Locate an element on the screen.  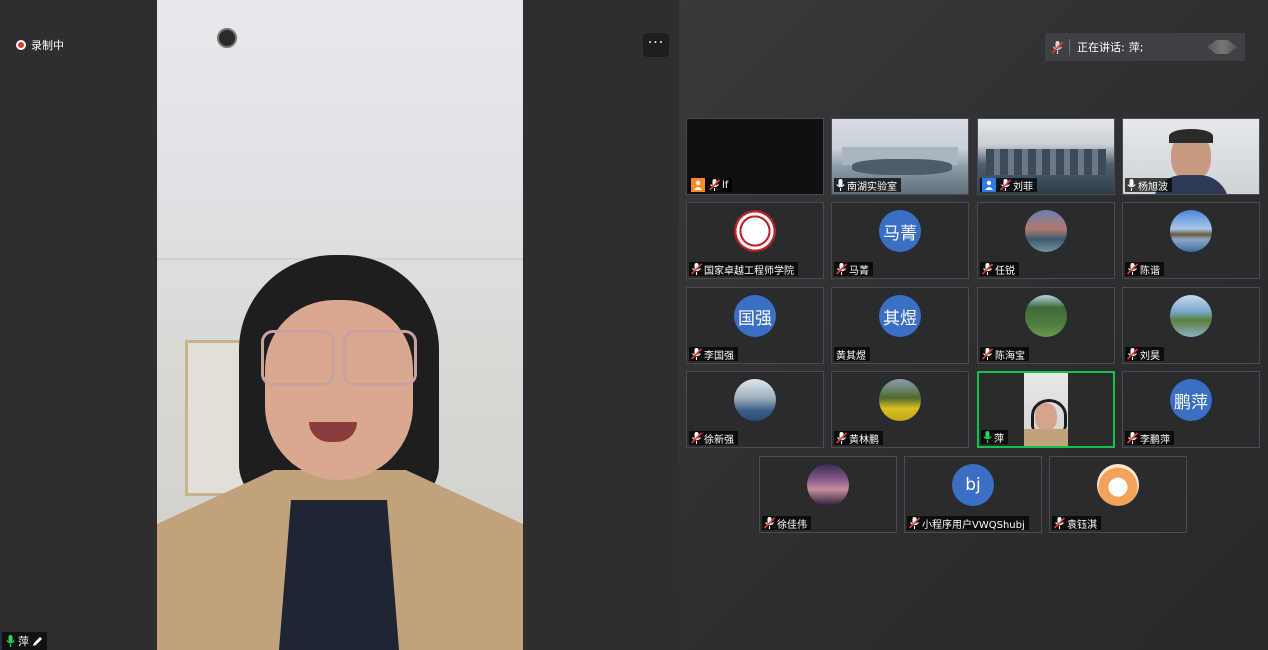
participant-label: 马菁 is located at coordinates (853, 269).